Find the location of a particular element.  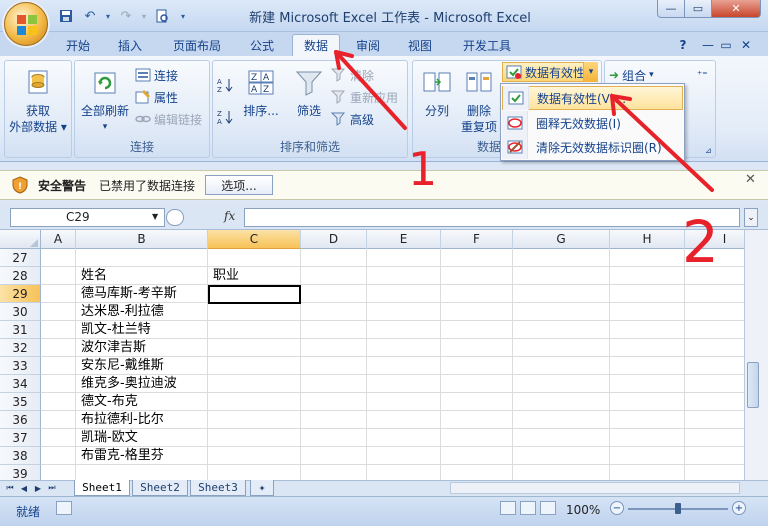

zoom-slider-knob is located at coordinates (678, 508).